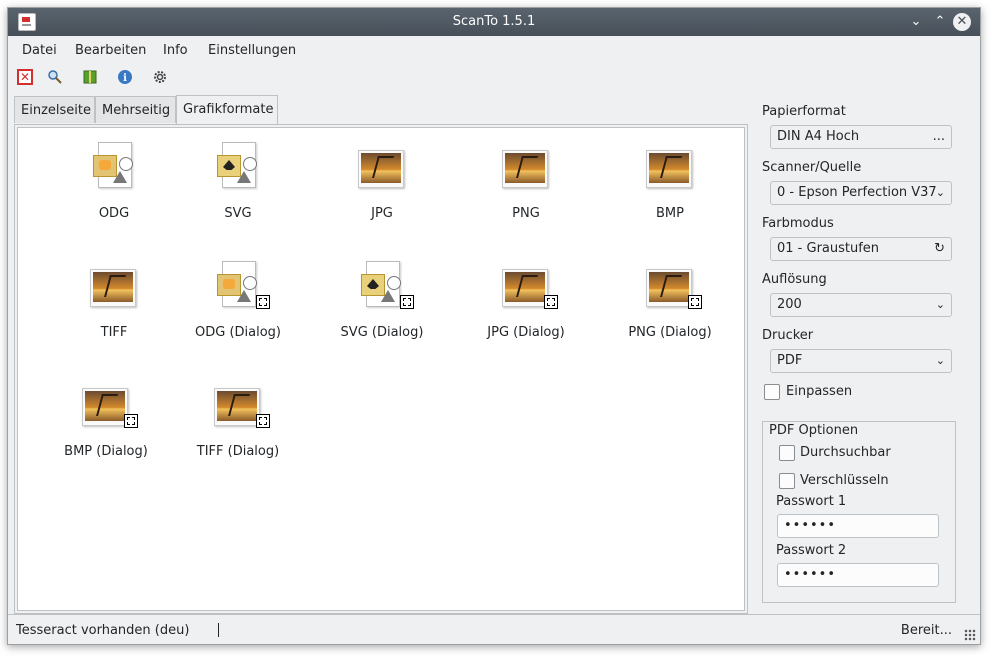 Image resolution: width=992 pixels, height=656 pixels. I want to click on verschluesseln-label: Verschlüsseln, so click(844, 480).